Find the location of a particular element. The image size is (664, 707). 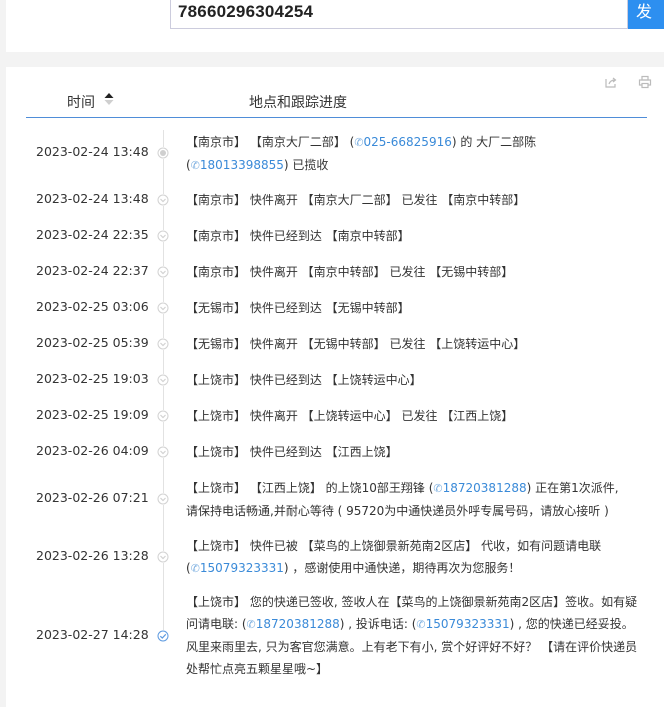

tracking-event-row: 2023-02-26 04:09 【上饶市】 快件已经到达 【江西上饶】 is located at coordinates (332, 452).